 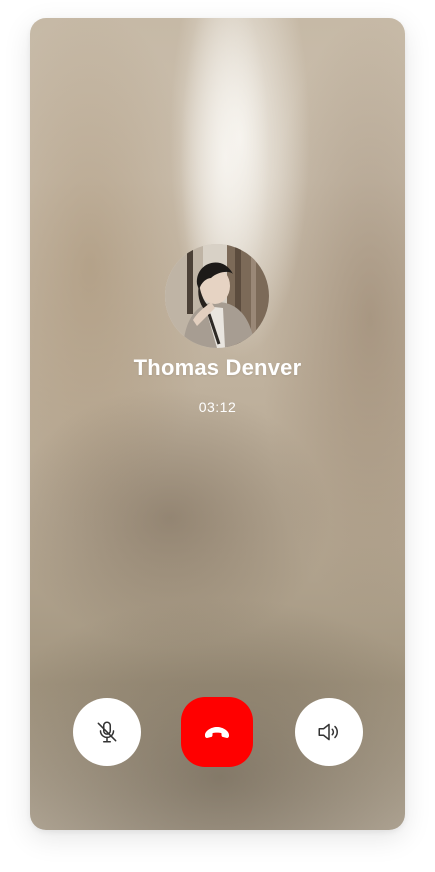 I want to click on caller-name: Thomas Denver, so click(x=217, y=367).